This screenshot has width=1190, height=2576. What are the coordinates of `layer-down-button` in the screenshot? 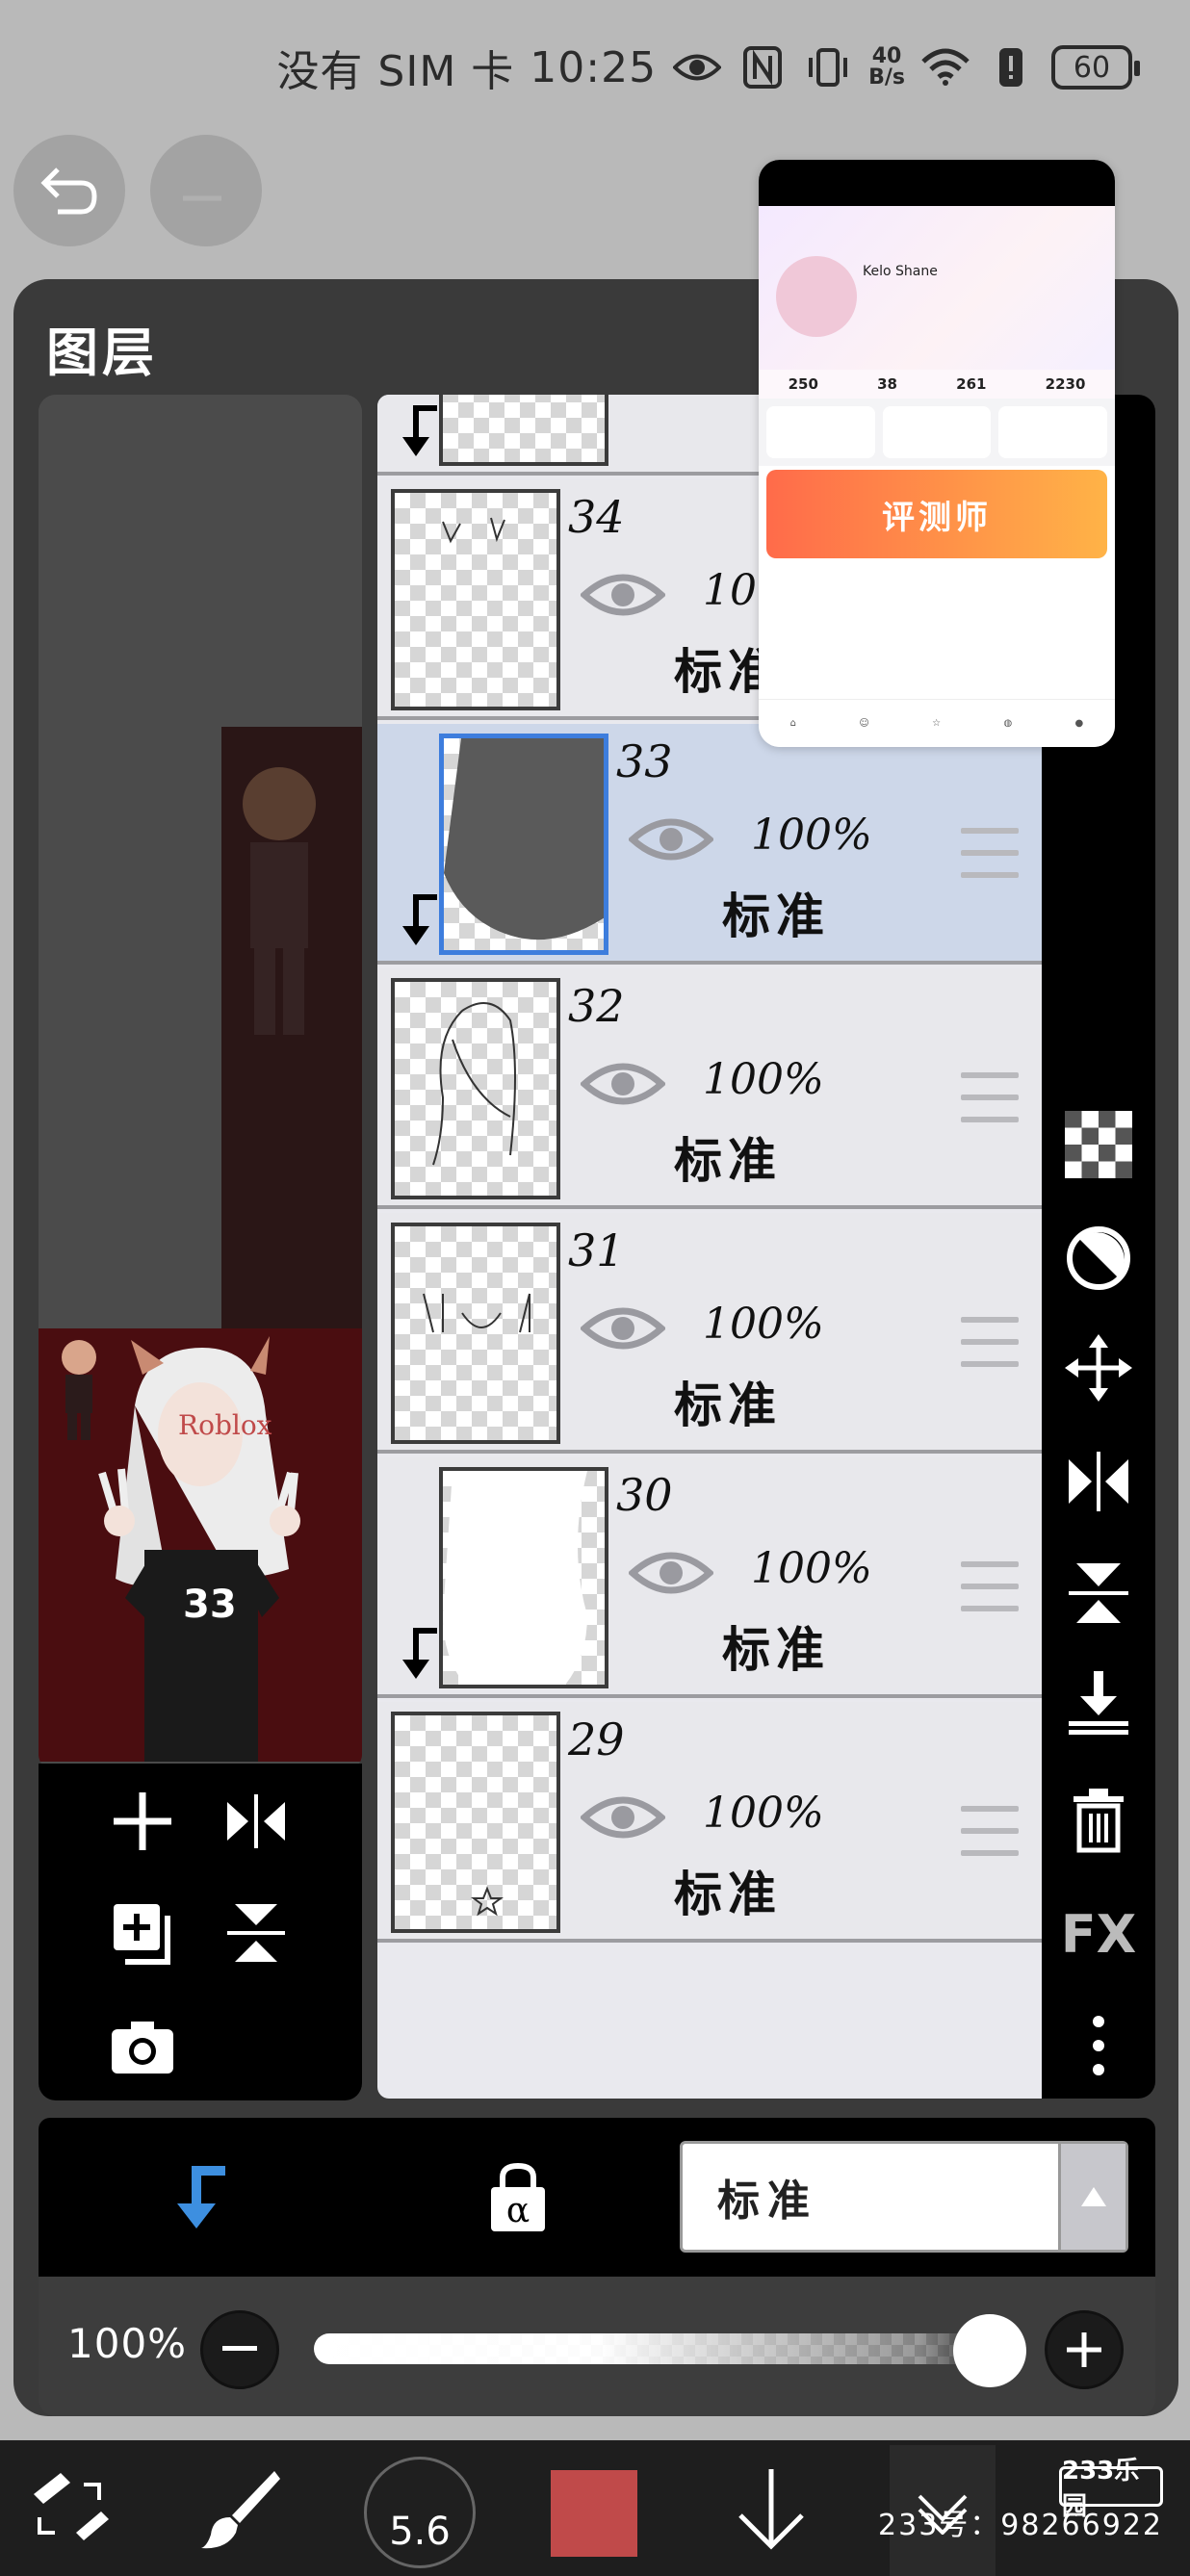 It's located at (772, 2508).